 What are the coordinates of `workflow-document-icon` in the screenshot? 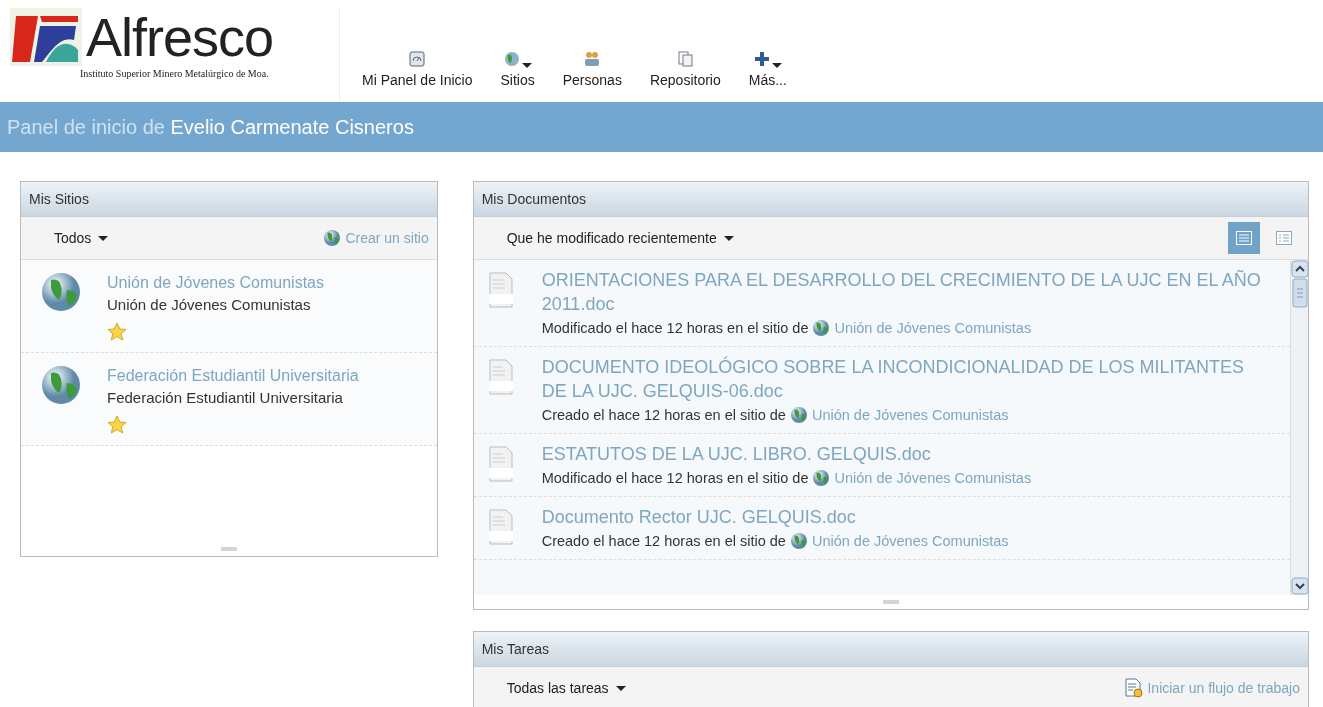 It's located at (1134, 688).